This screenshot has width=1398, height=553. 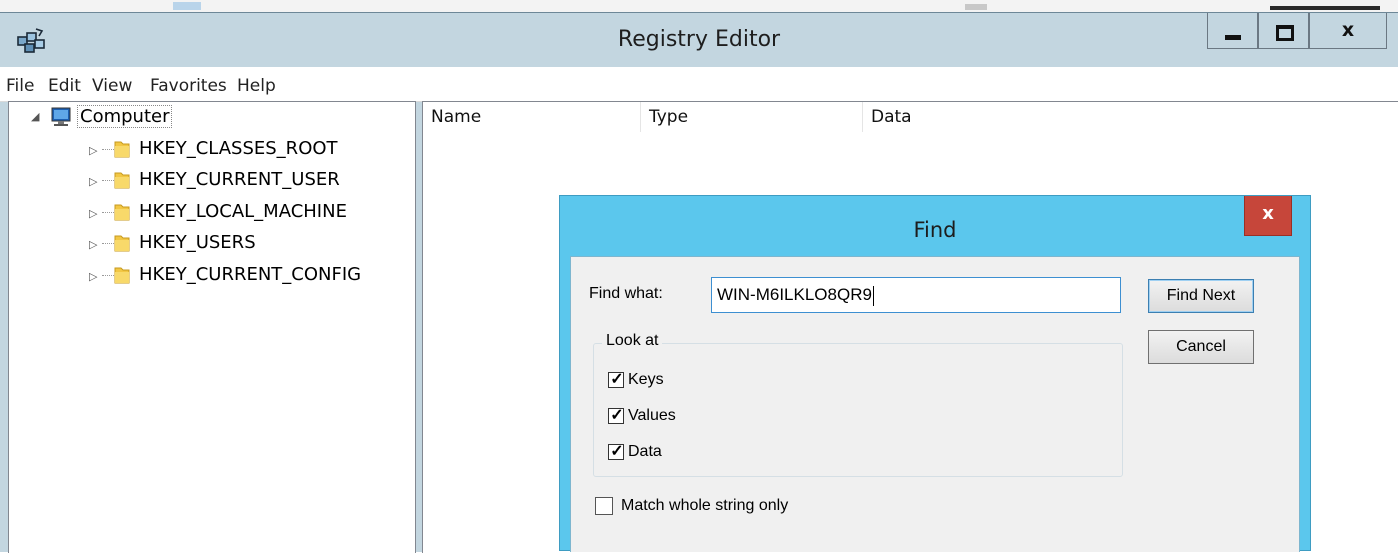 I want to click on tree-node-hkcu: ▷ HKEY_CURRENT_USER, so click(x=209, y=180).